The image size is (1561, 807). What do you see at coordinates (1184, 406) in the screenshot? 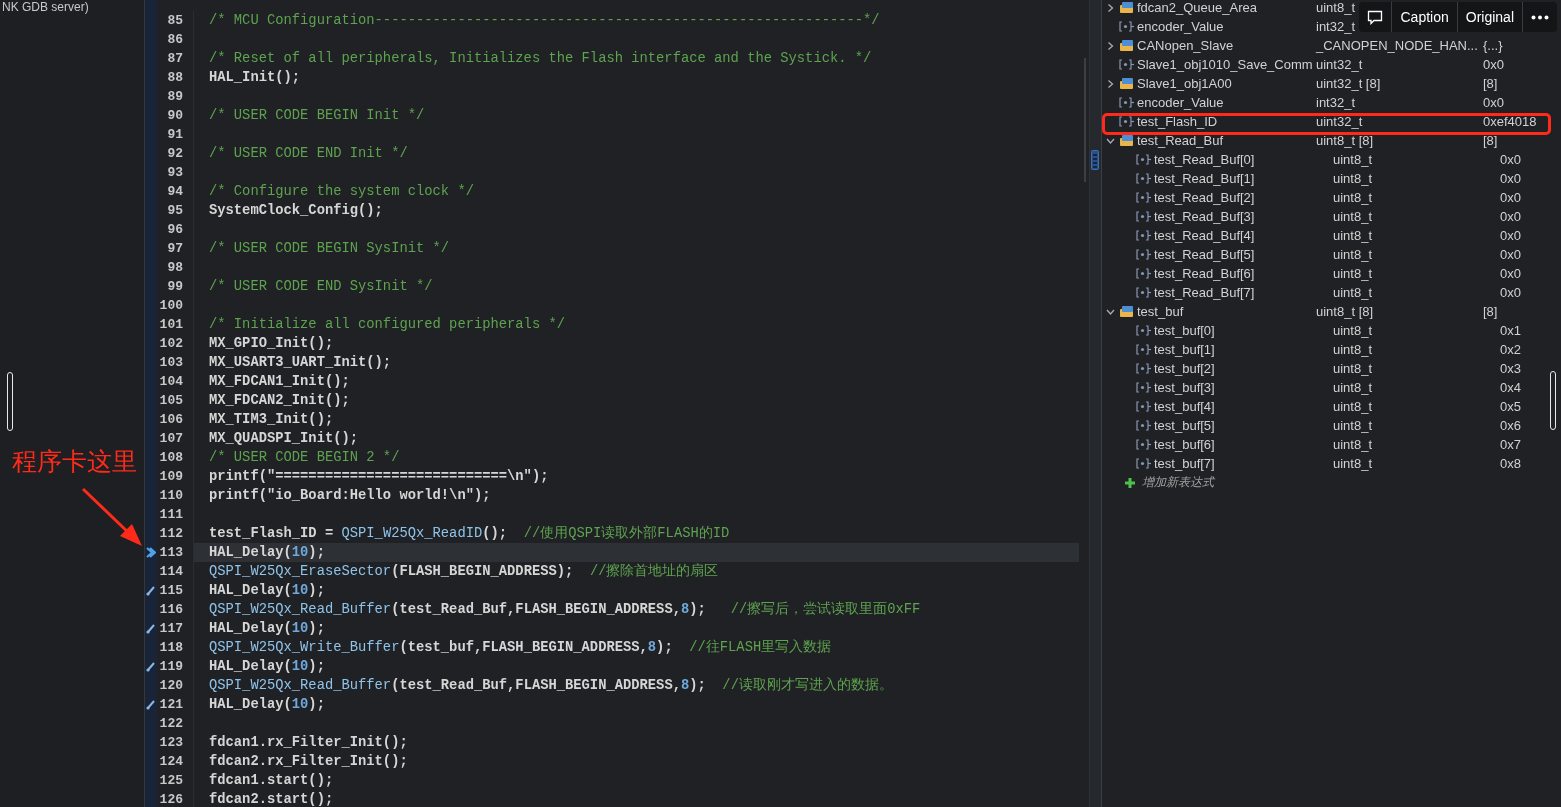
I see `variable-name: test_buf[4]` at bounding box center [1184, 406].